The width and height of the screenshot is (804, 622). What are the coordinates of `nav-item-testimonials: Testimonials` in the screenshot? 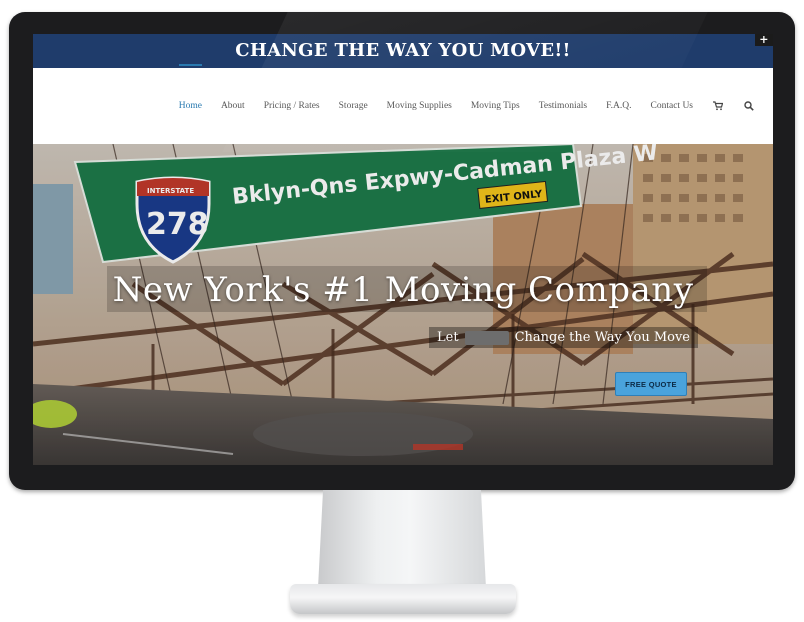 It's located at (563, 106).